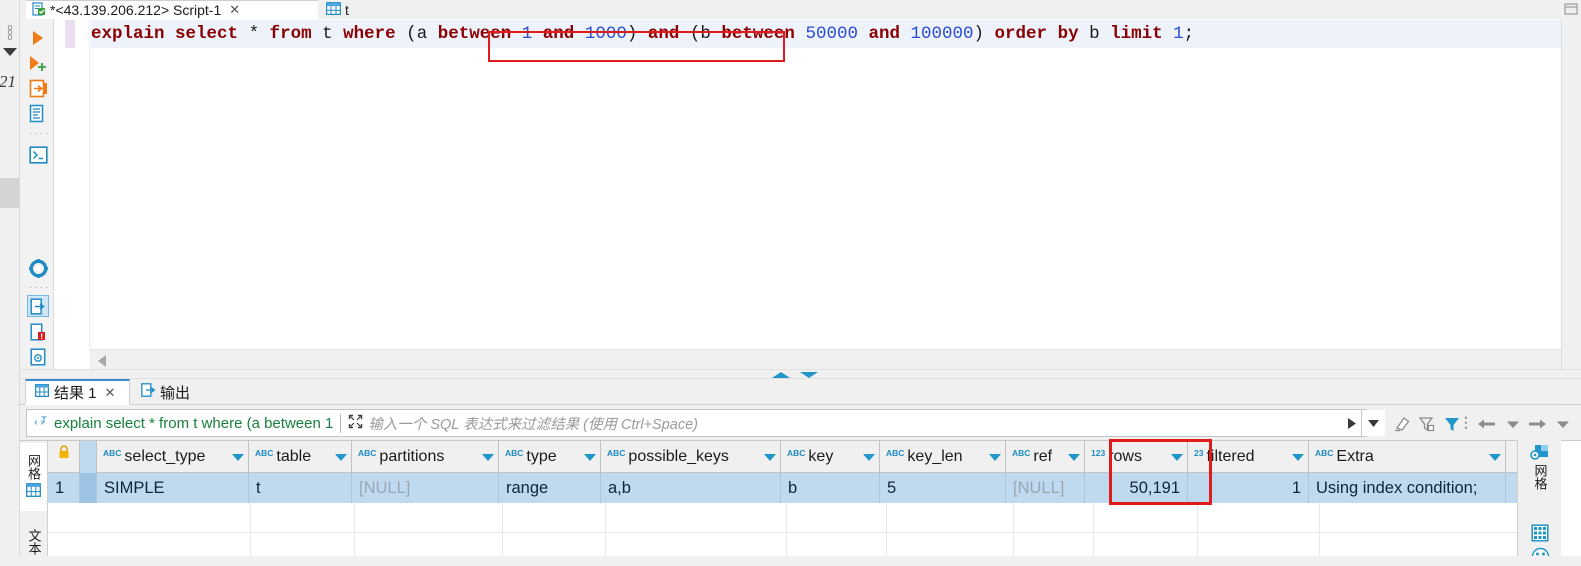 Image resolution: width=1581 pixels, height=566 pixels. I want to click on column-header-ref: ABC ref, so click(1045, 457).